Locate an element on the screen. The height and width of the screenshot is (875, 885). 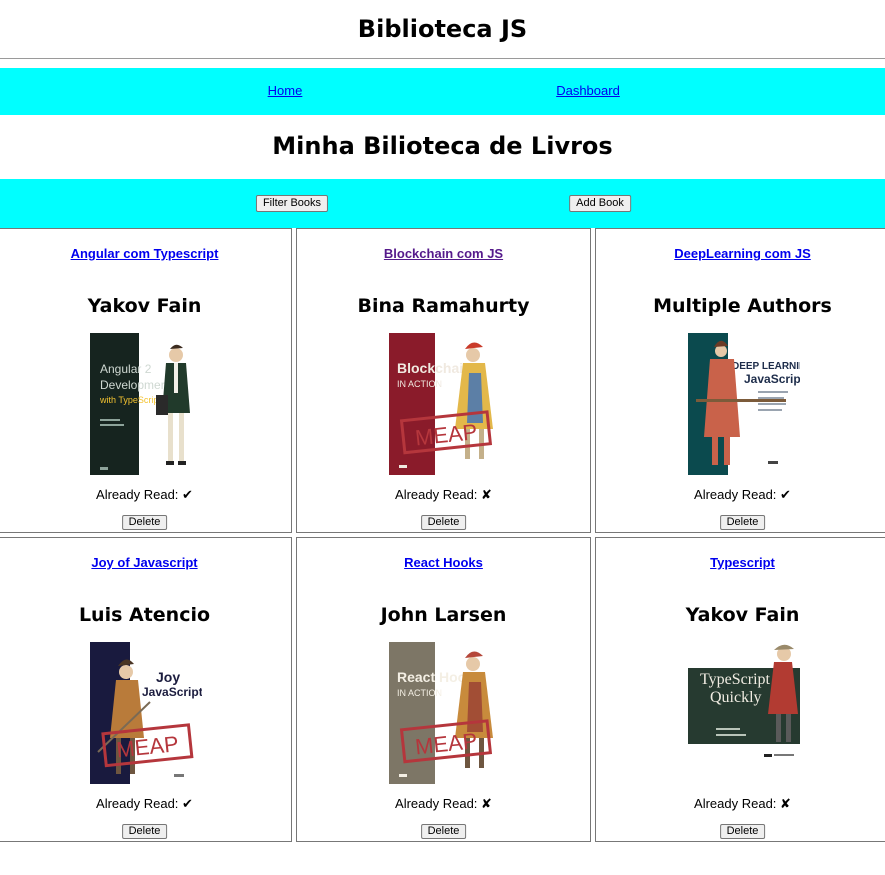
book-cover: DEEP LEARNING JavaScript is located at coordinates (744, 404).